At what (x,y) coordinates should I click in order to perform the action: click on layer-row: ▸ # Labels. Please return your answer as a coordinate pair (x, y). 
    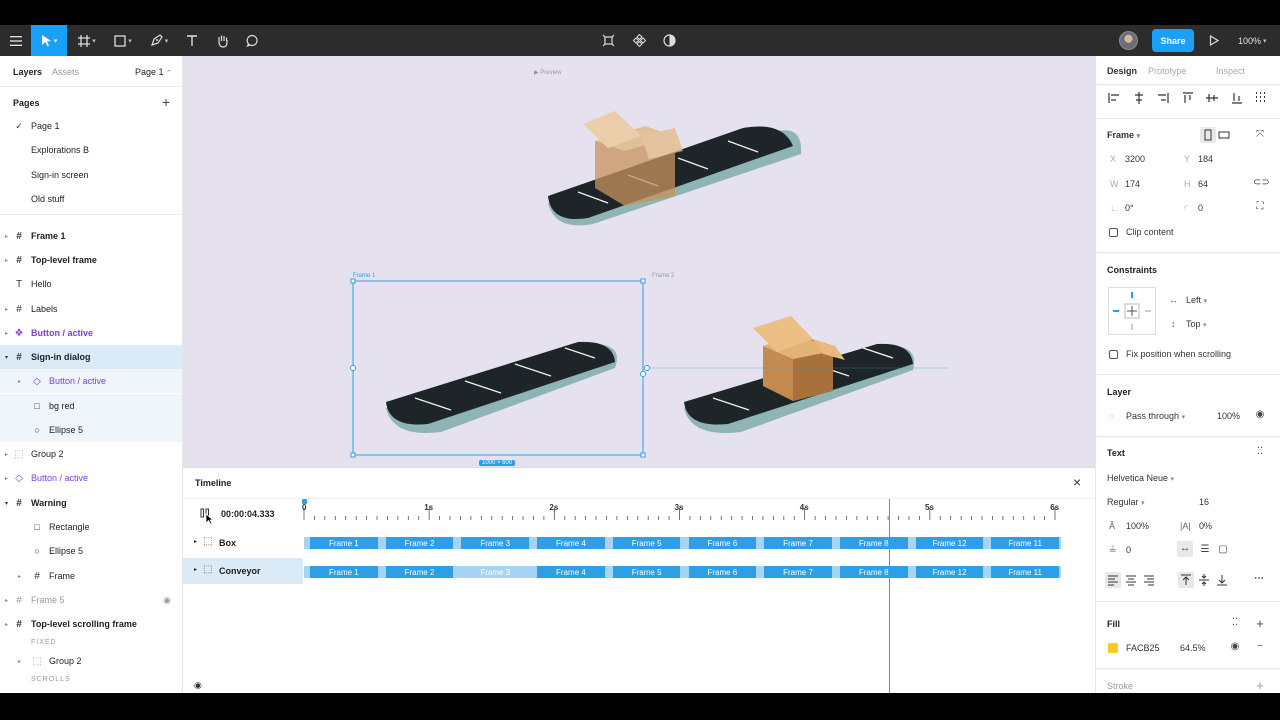
    Looking at the image, I should click on (91, 309).